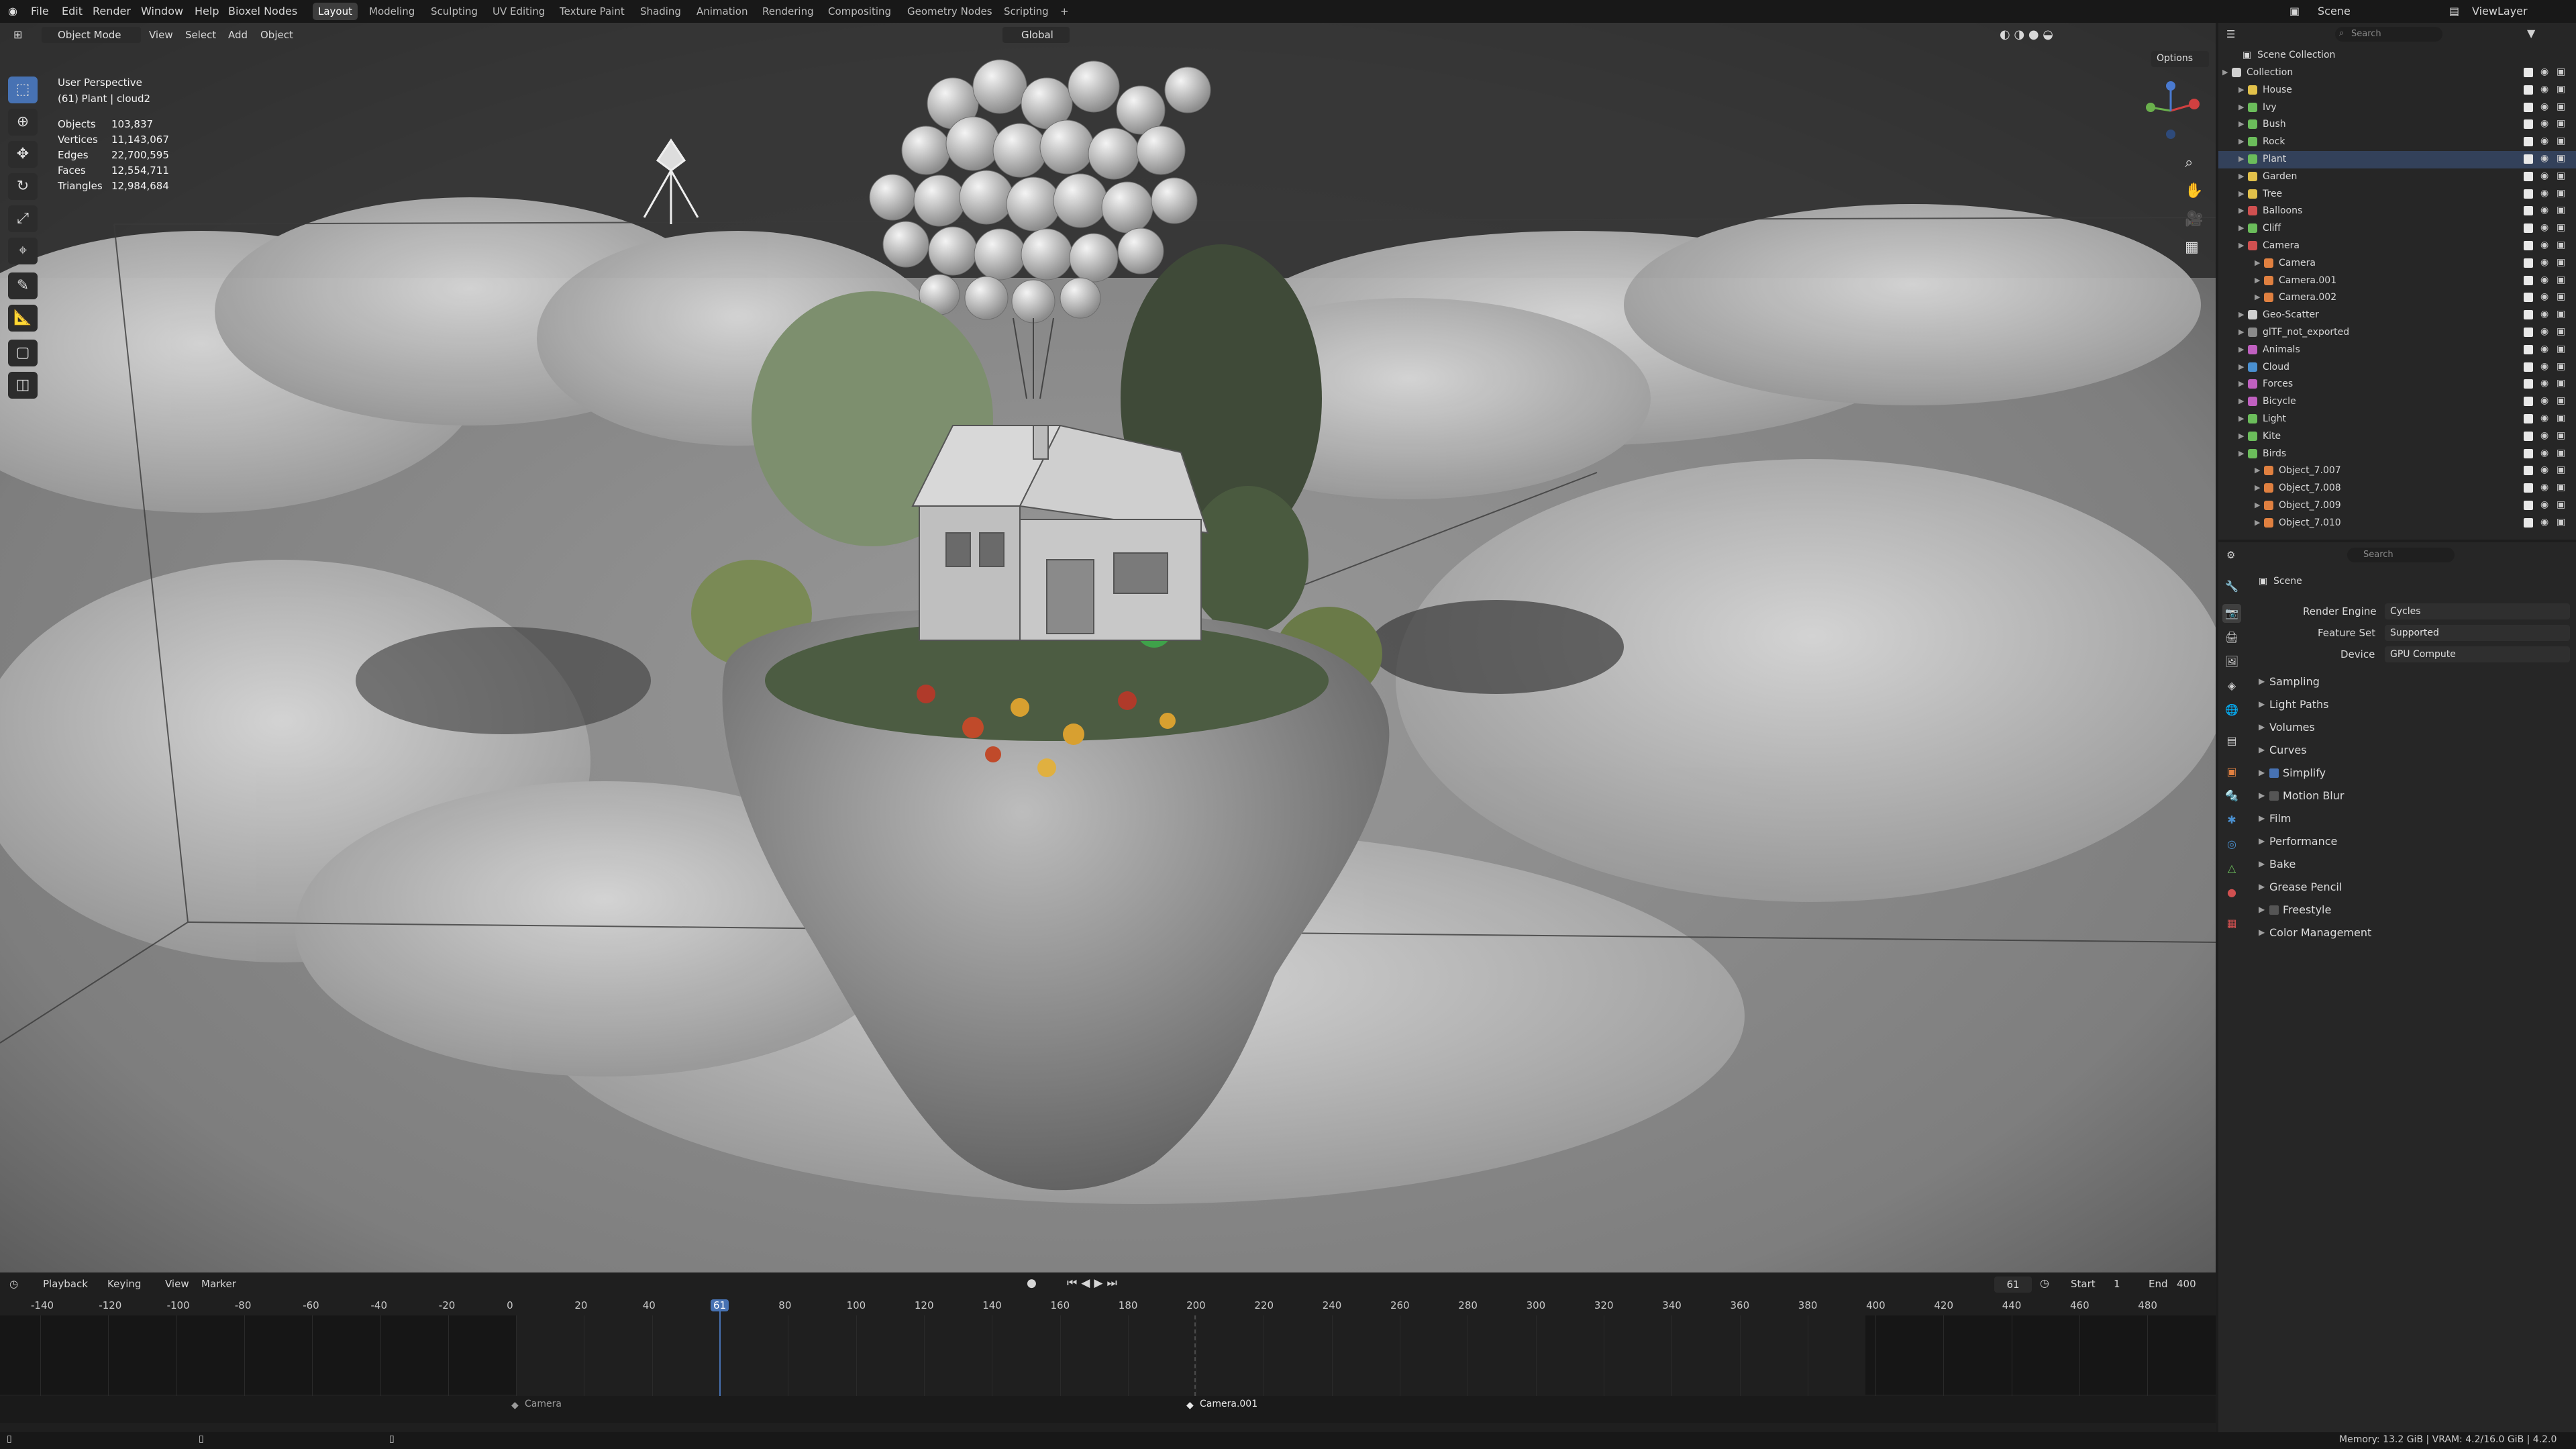 This screenshot has height=1449, width=2576. What do you see at coordinates (2282, 864) in the screenshot?
I see `panel-header-label: Bake` at bounding box center [2282, 864].